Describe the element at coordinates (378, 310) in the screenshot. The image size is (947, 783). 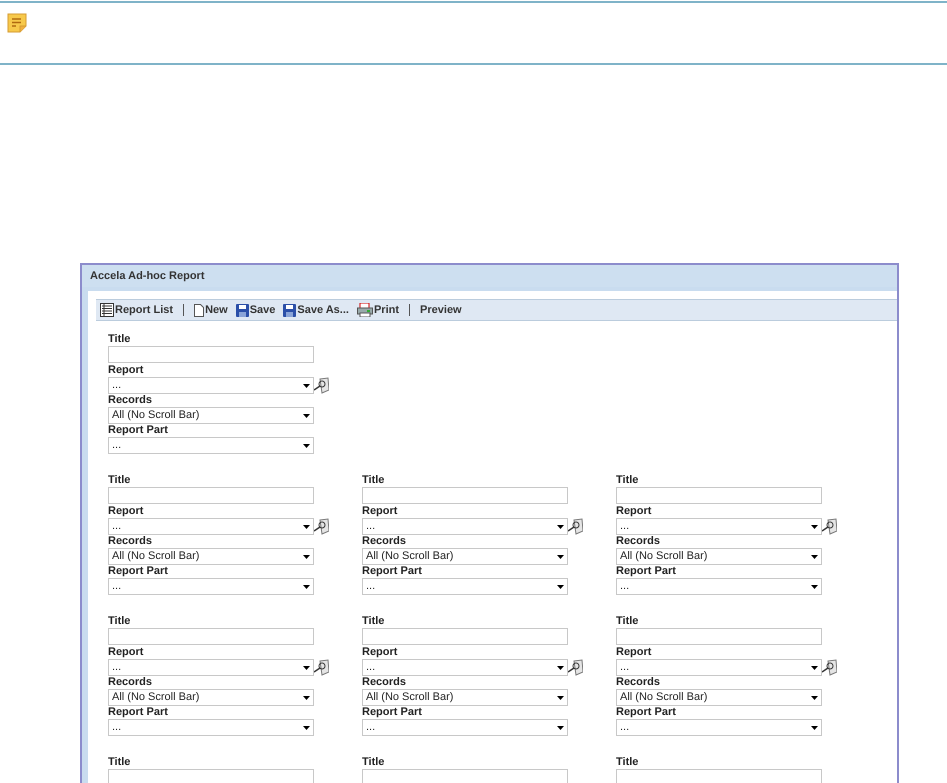
I see `toolbar-button: Print` at that location.